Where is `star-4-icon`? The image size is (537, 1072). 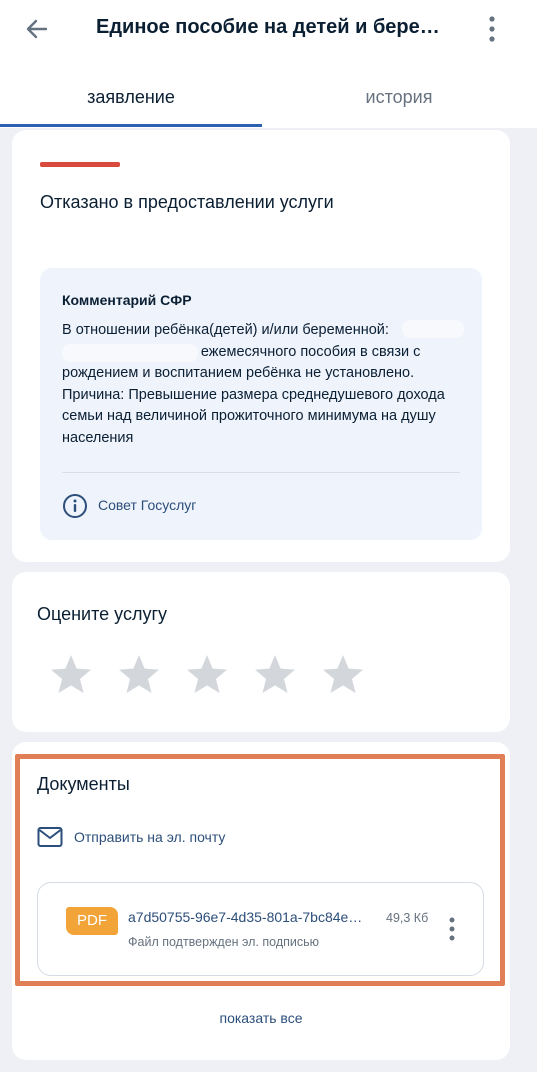 star-4-icon is located at coordinates (275, 675).